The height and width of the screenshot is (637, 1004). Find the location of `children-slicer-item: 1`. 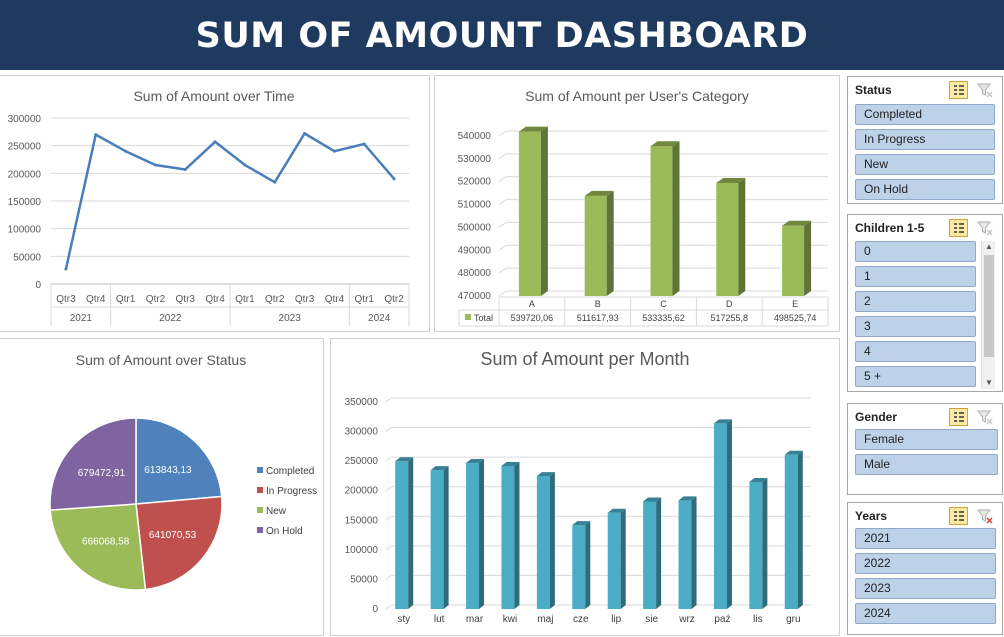

children-slicer-item: 1 is located at coordinates (915, 276).